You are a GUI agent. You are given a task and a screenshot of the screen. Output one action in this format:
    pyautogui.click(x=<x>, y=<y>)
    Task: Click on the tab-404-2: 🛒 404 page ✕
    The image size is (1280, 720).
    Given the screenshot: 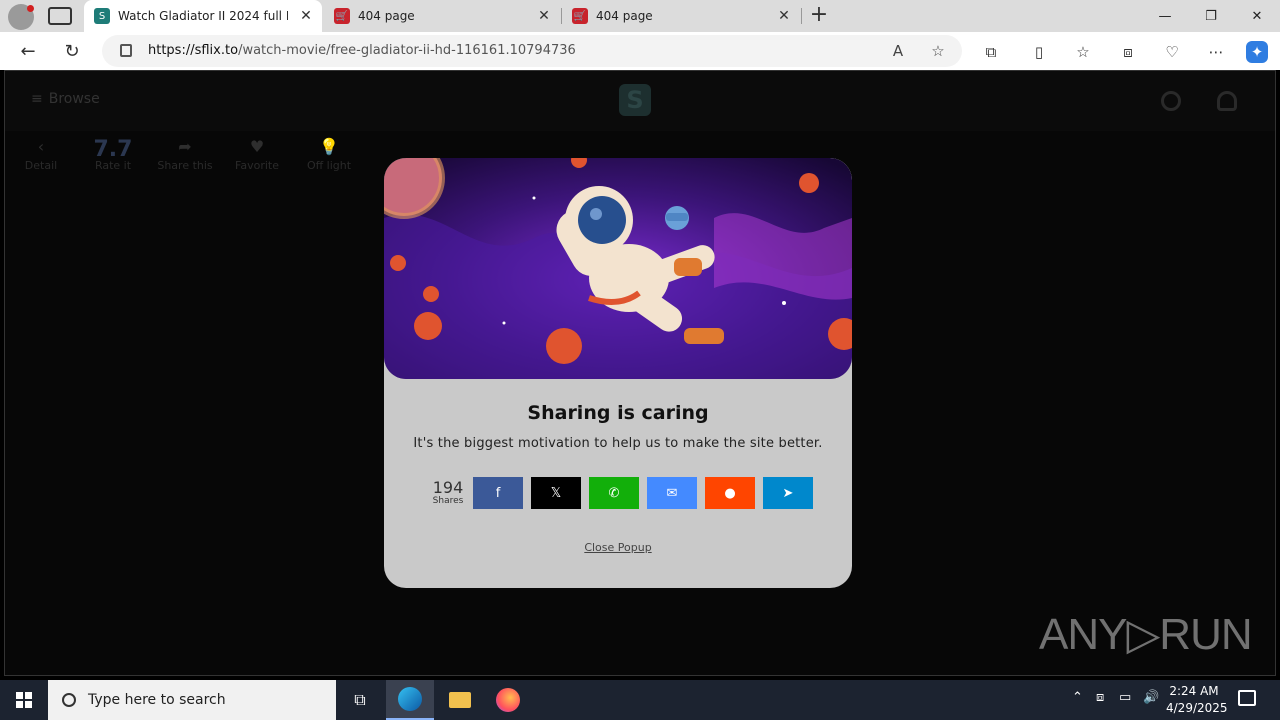 What is the action you would take?
    pyautogui.click(x=681, y=16)
    